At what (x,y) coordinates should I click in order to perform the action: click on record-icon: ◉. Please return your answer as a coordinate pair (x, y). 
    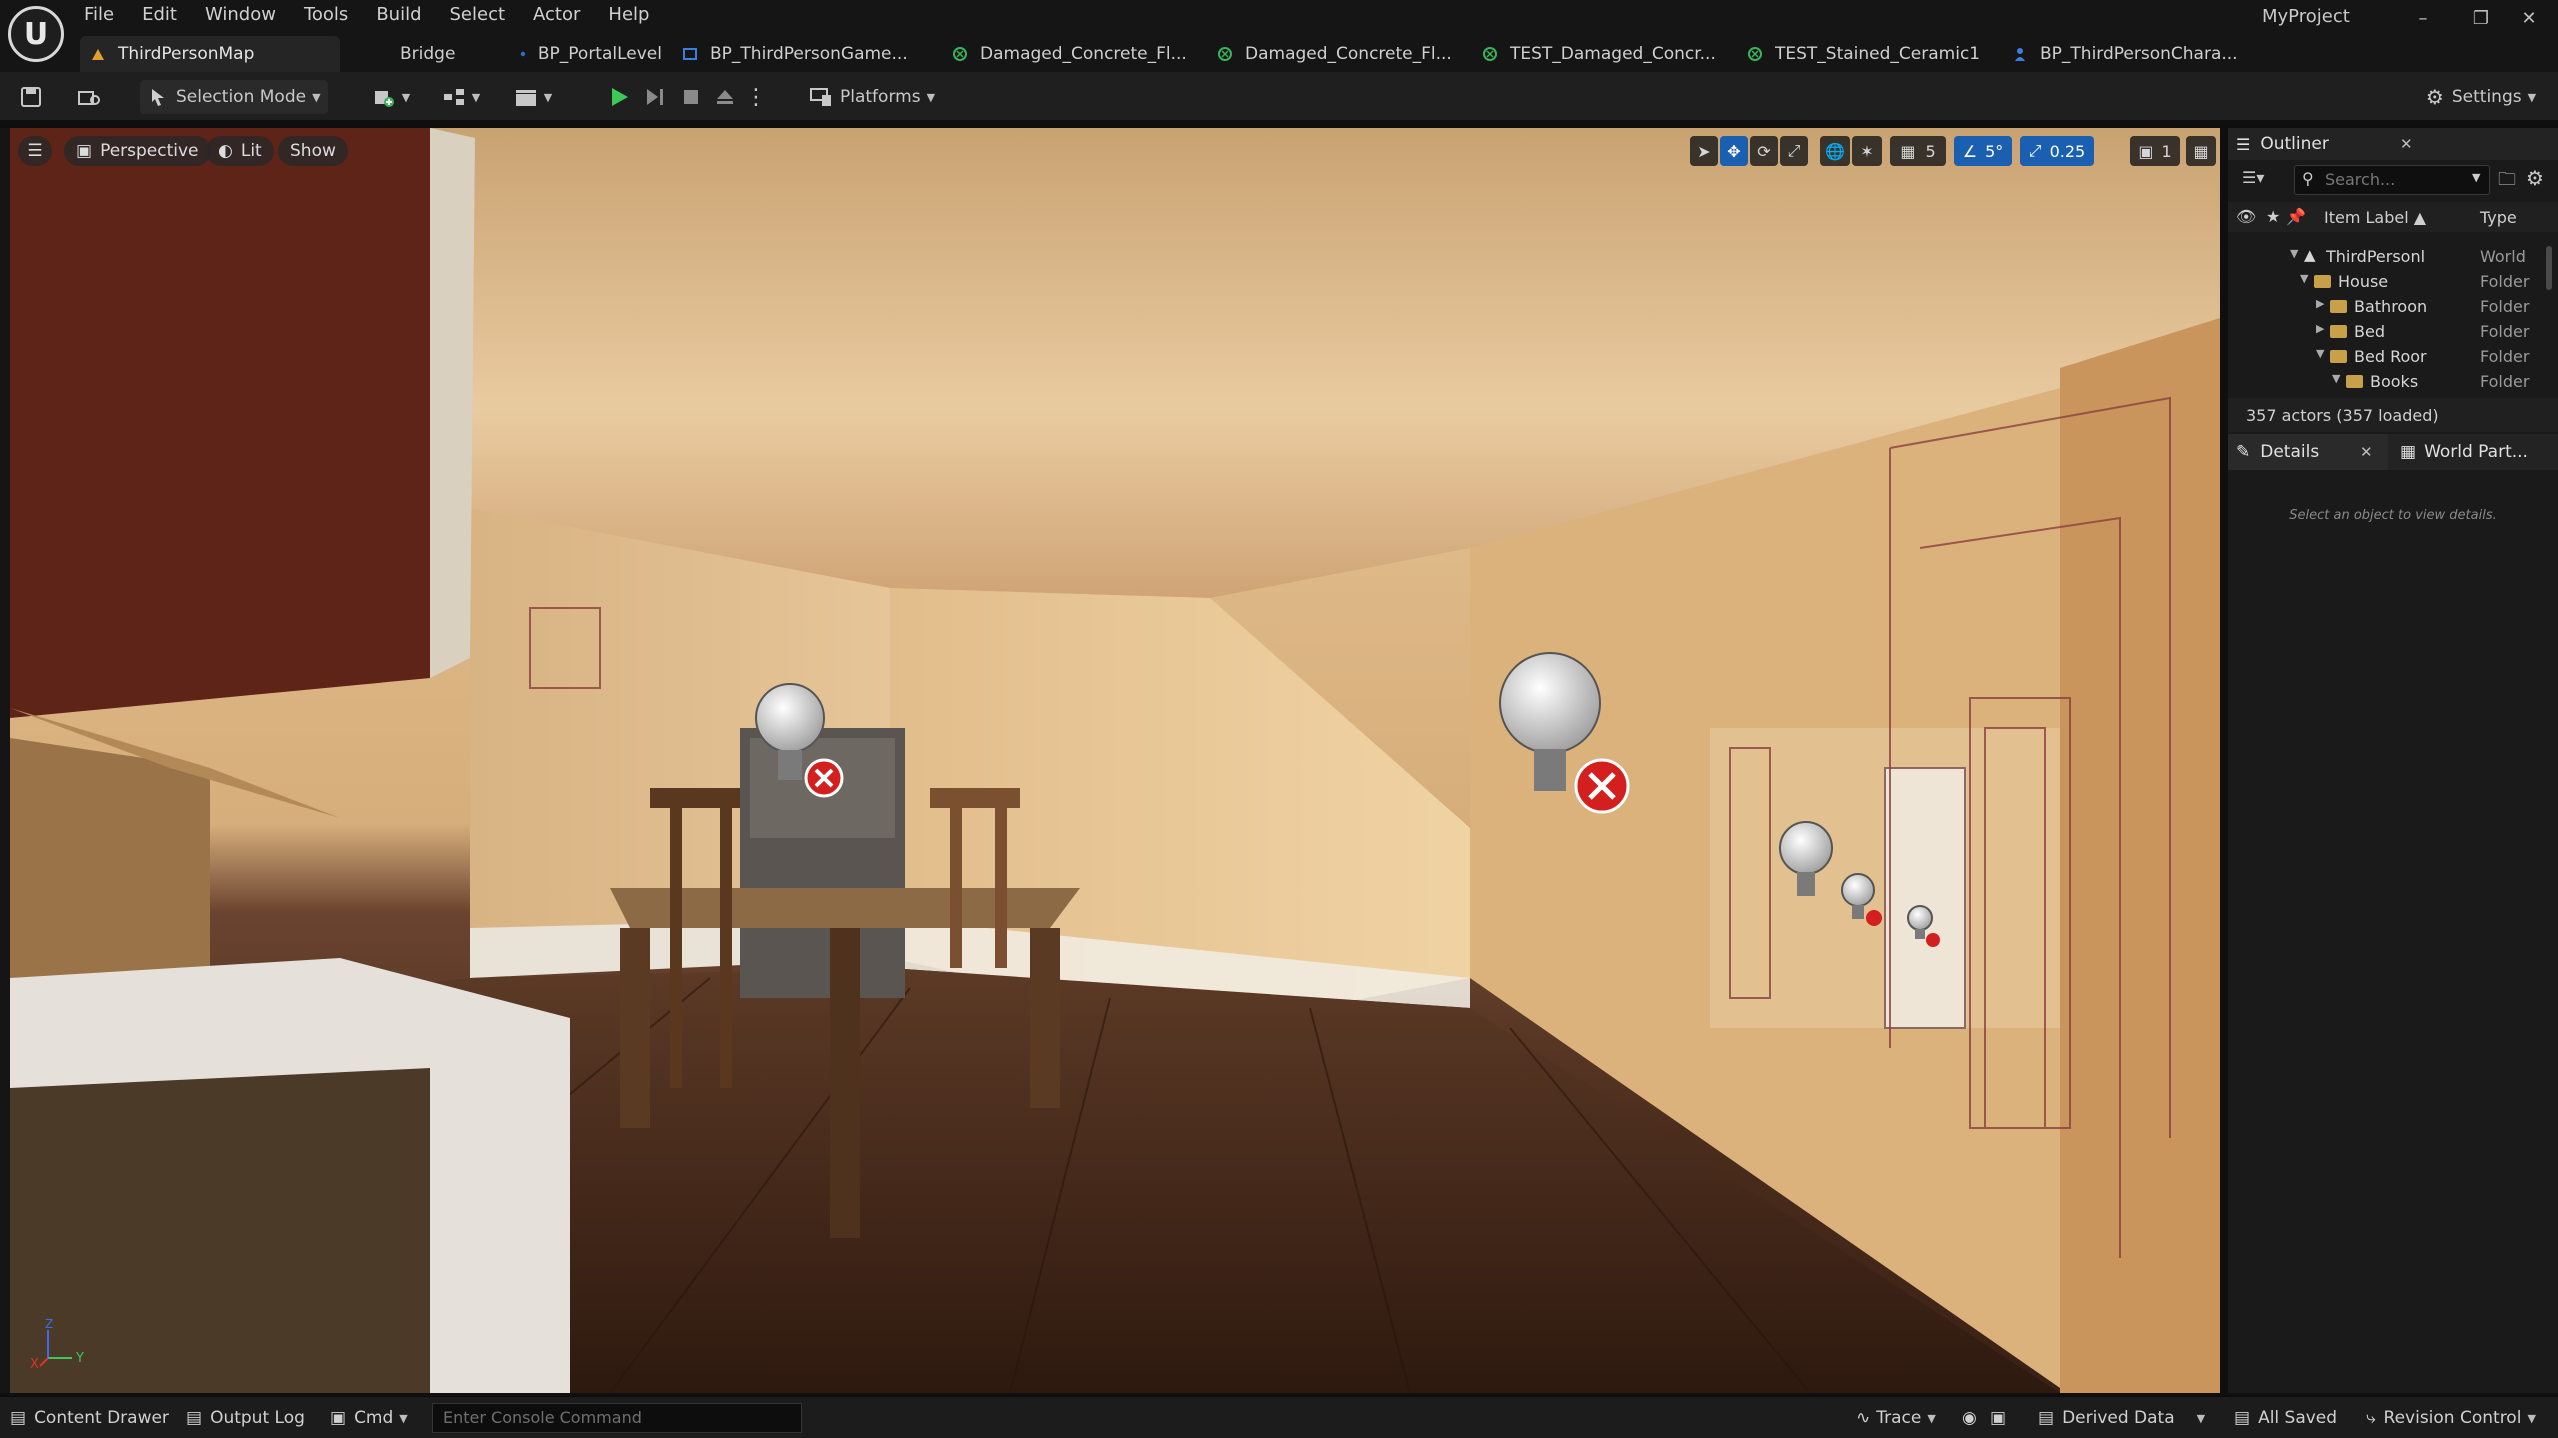
    Looking at the image, I should click on (1969, 1418).